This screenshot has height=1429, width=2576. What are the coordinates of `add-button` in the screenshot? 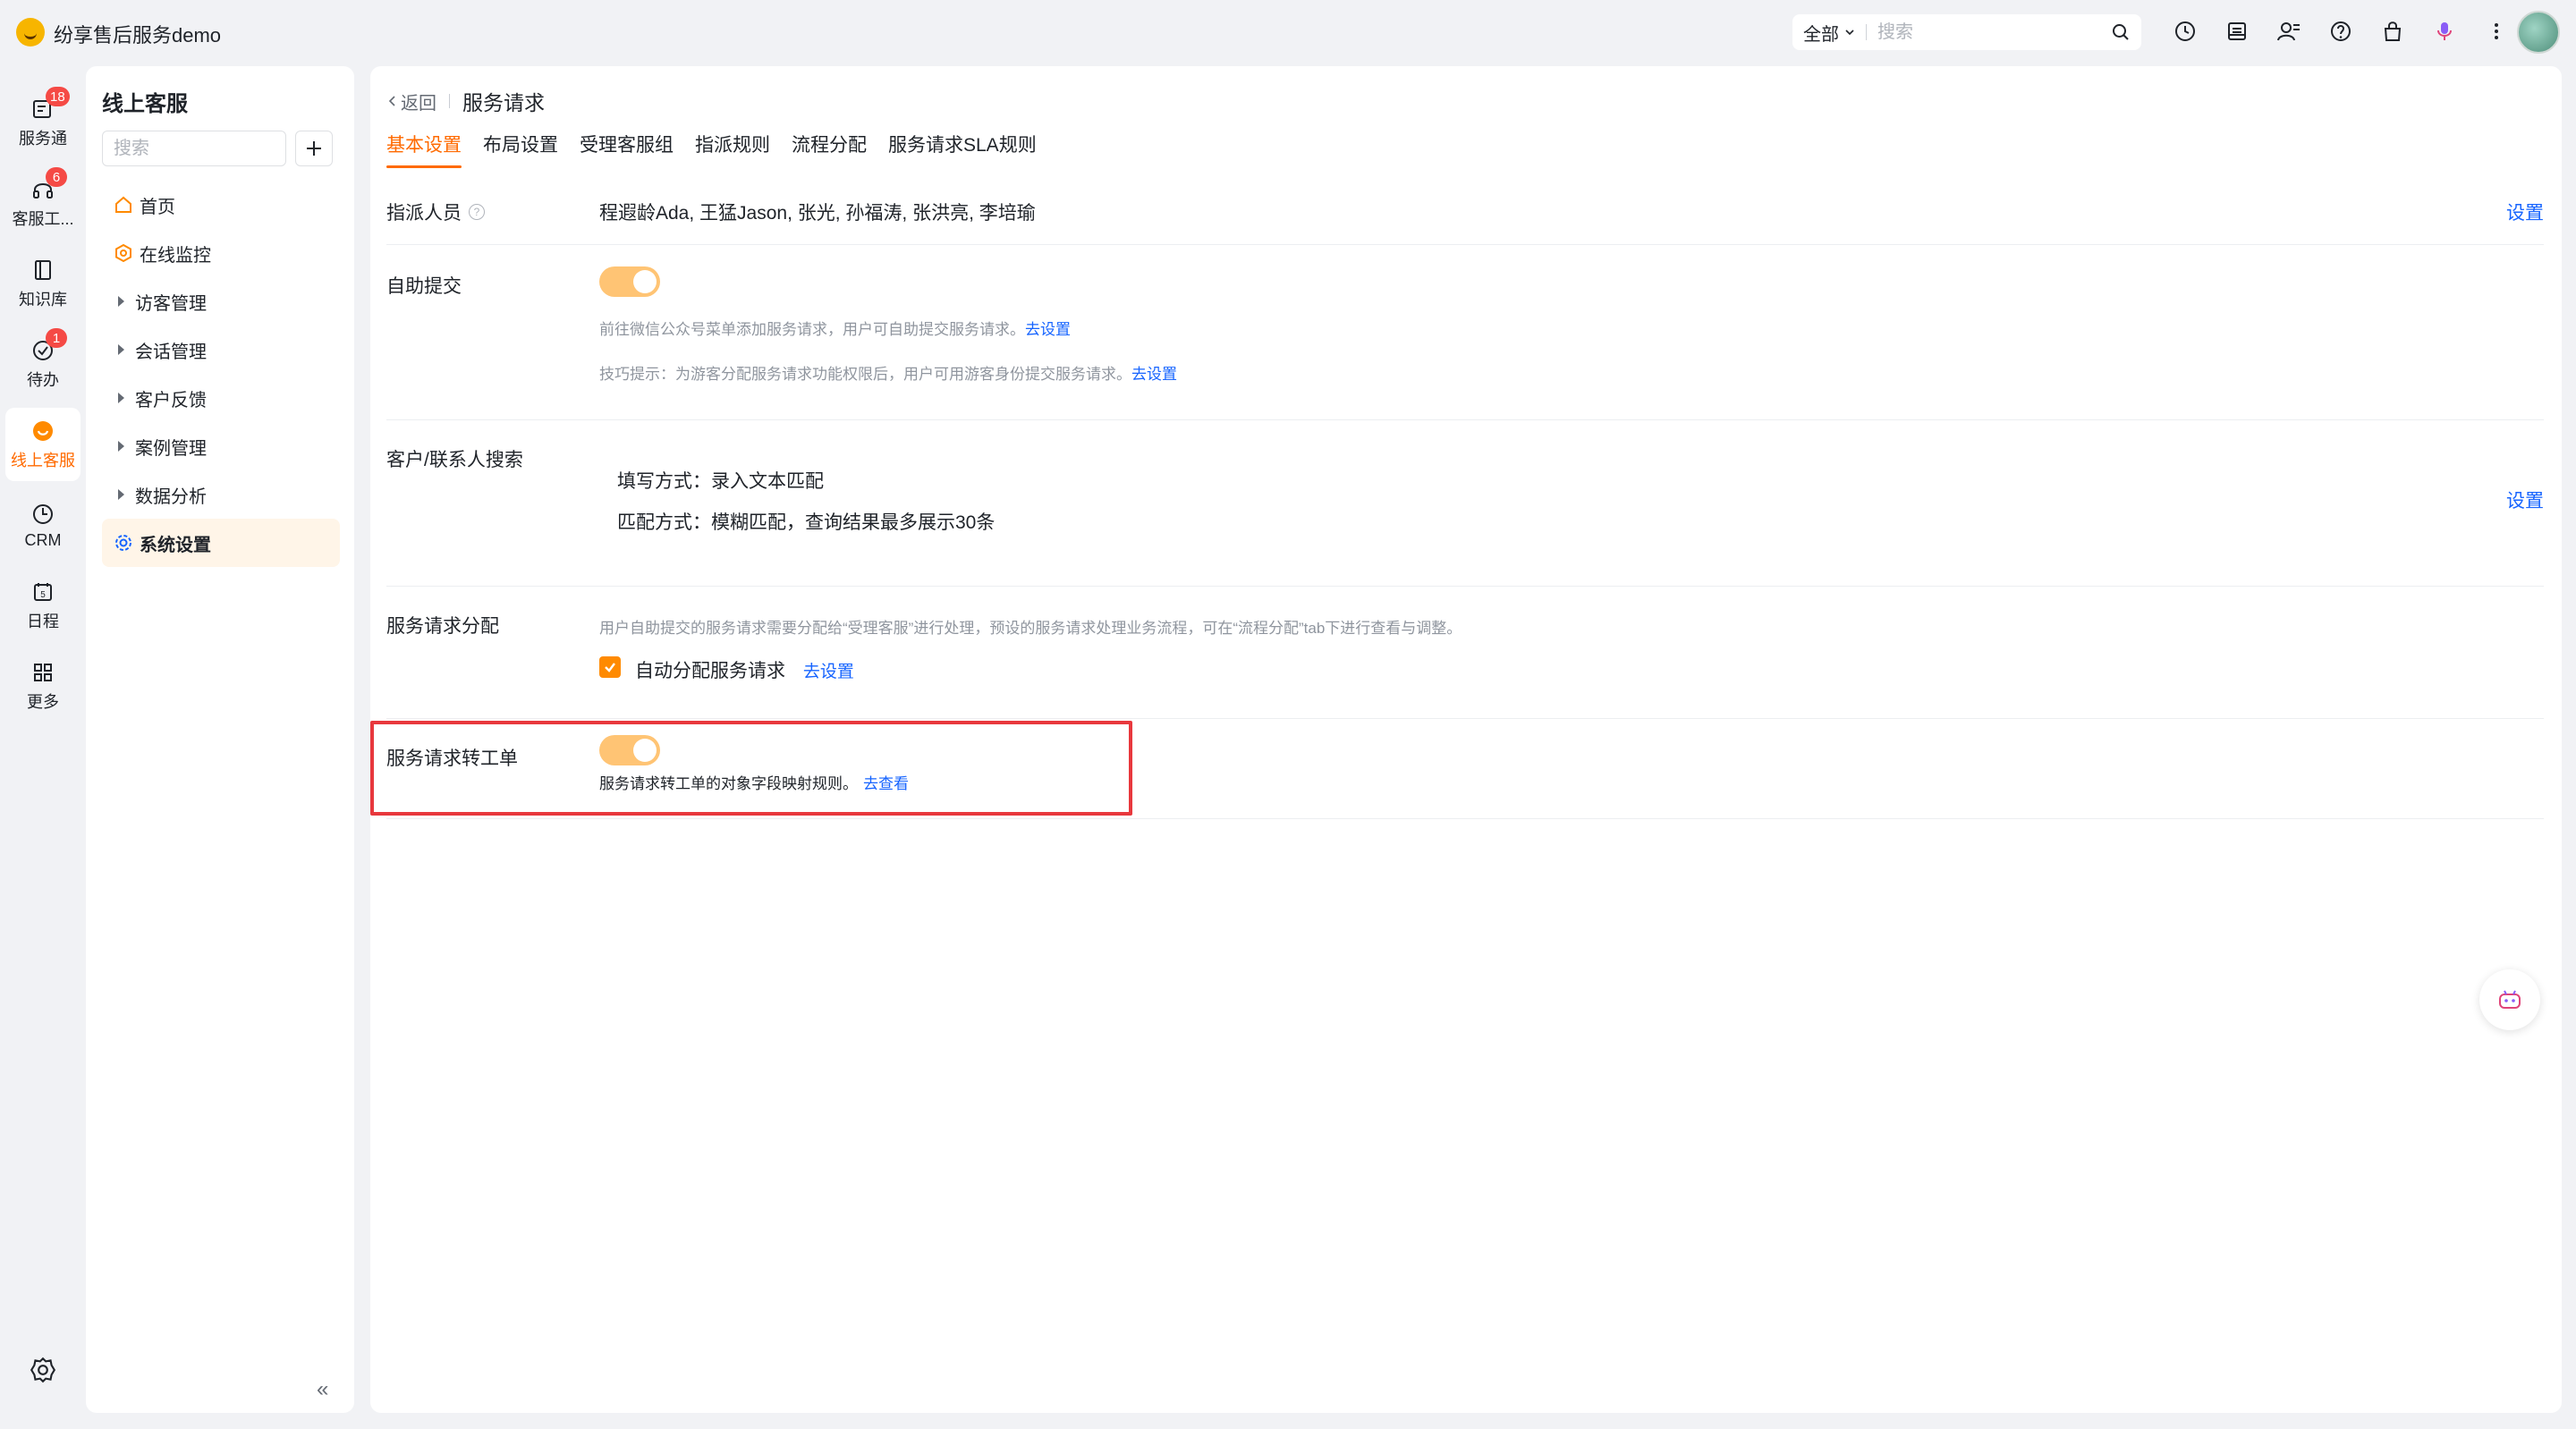 It's located at (314, 148).